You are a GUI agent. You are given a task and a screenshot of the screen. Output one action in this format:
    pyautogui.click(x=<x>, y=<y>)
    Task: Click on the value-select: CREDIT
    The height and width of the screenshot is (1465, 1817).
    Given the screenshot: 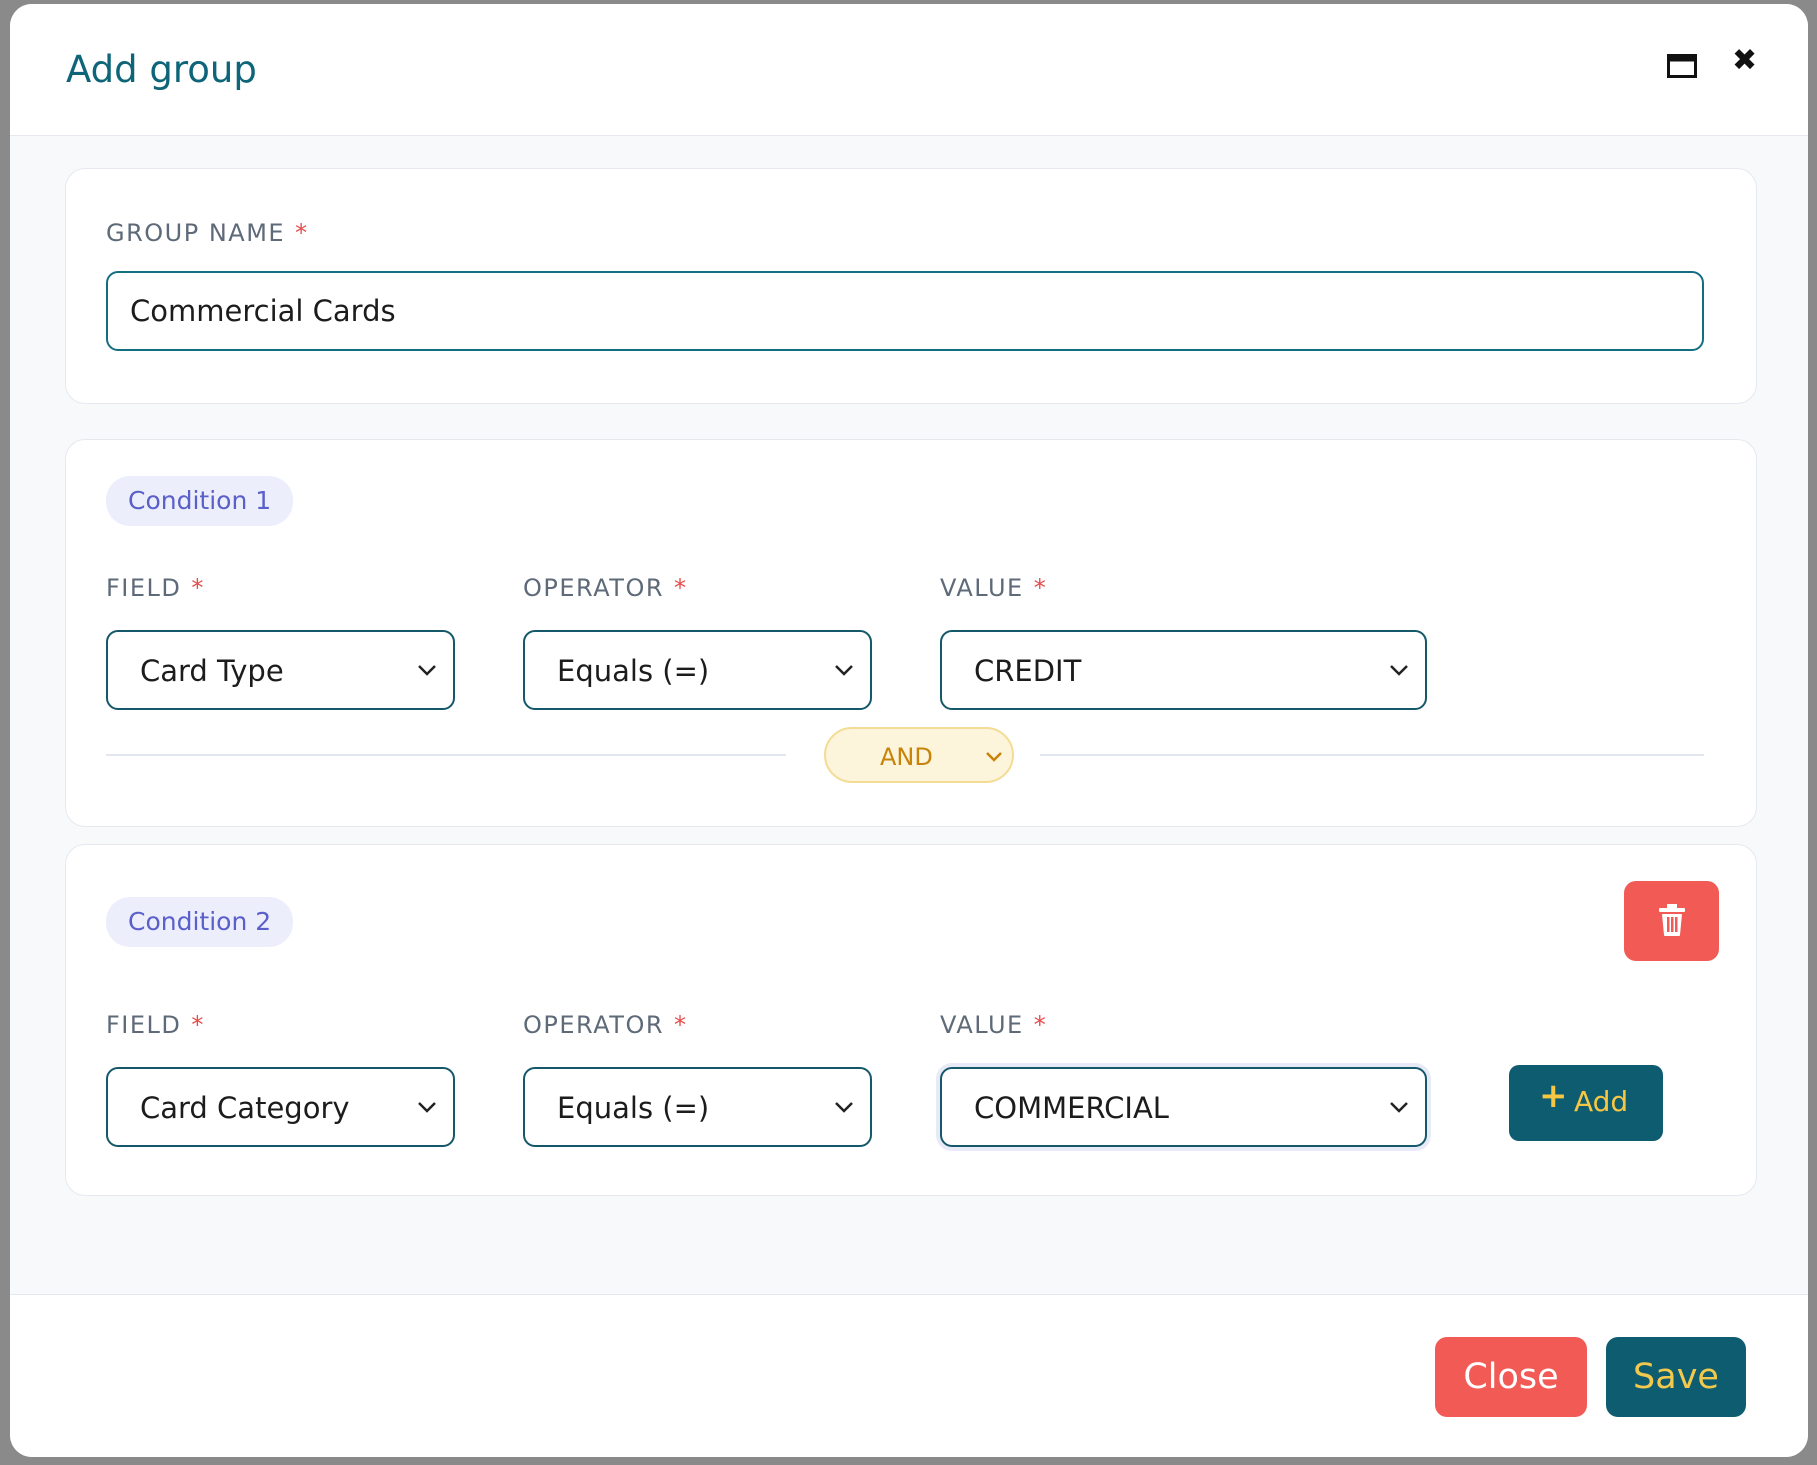 What is the action you would take?
    pyautogui.click(x=1183, y=670)
    